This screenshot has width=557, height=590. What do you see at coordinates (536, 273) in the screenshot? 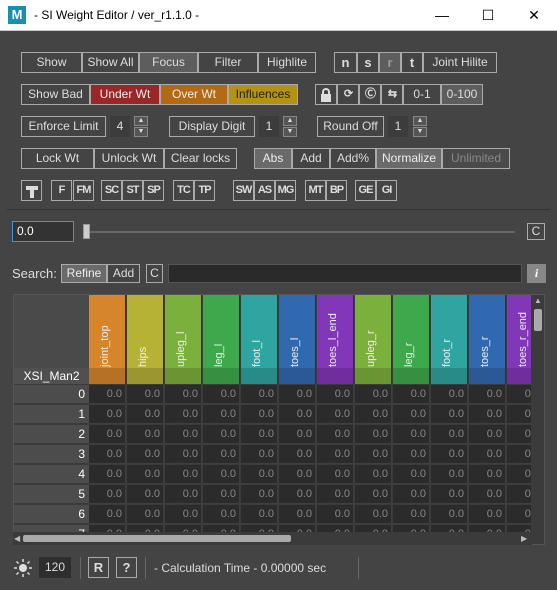
I see `info-icon: i` at bounding box center [536, 273].